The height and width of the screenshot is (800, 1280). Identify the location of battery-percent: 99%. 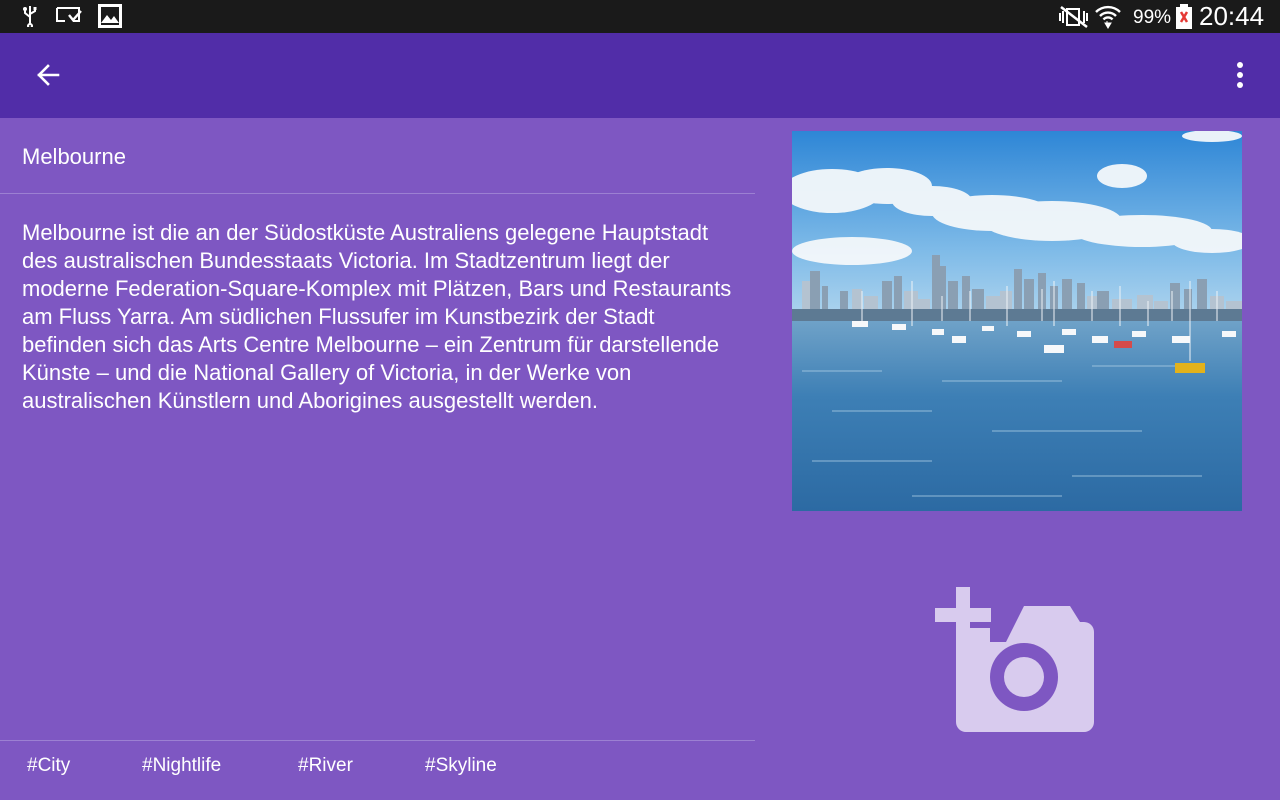
(1152, 17).